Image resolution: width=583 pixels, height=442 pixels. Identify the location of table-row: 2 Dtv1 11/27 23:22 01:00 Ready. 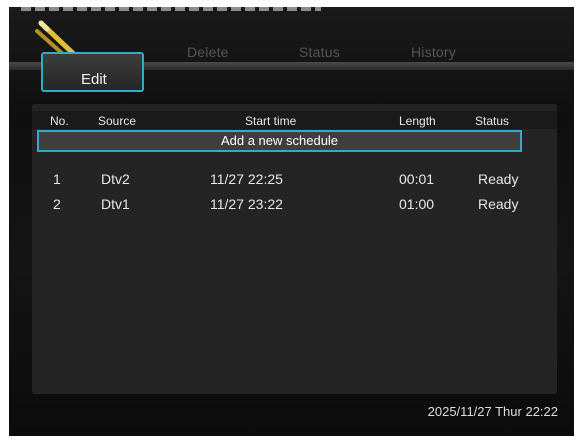
(279, 203).